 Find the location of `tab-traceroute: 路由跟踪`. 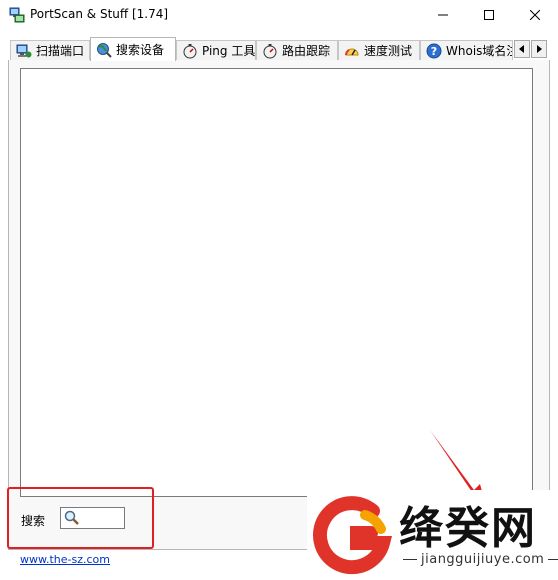

tab-traceroute: 路由跟踪 is located at coordinates (297, 50).